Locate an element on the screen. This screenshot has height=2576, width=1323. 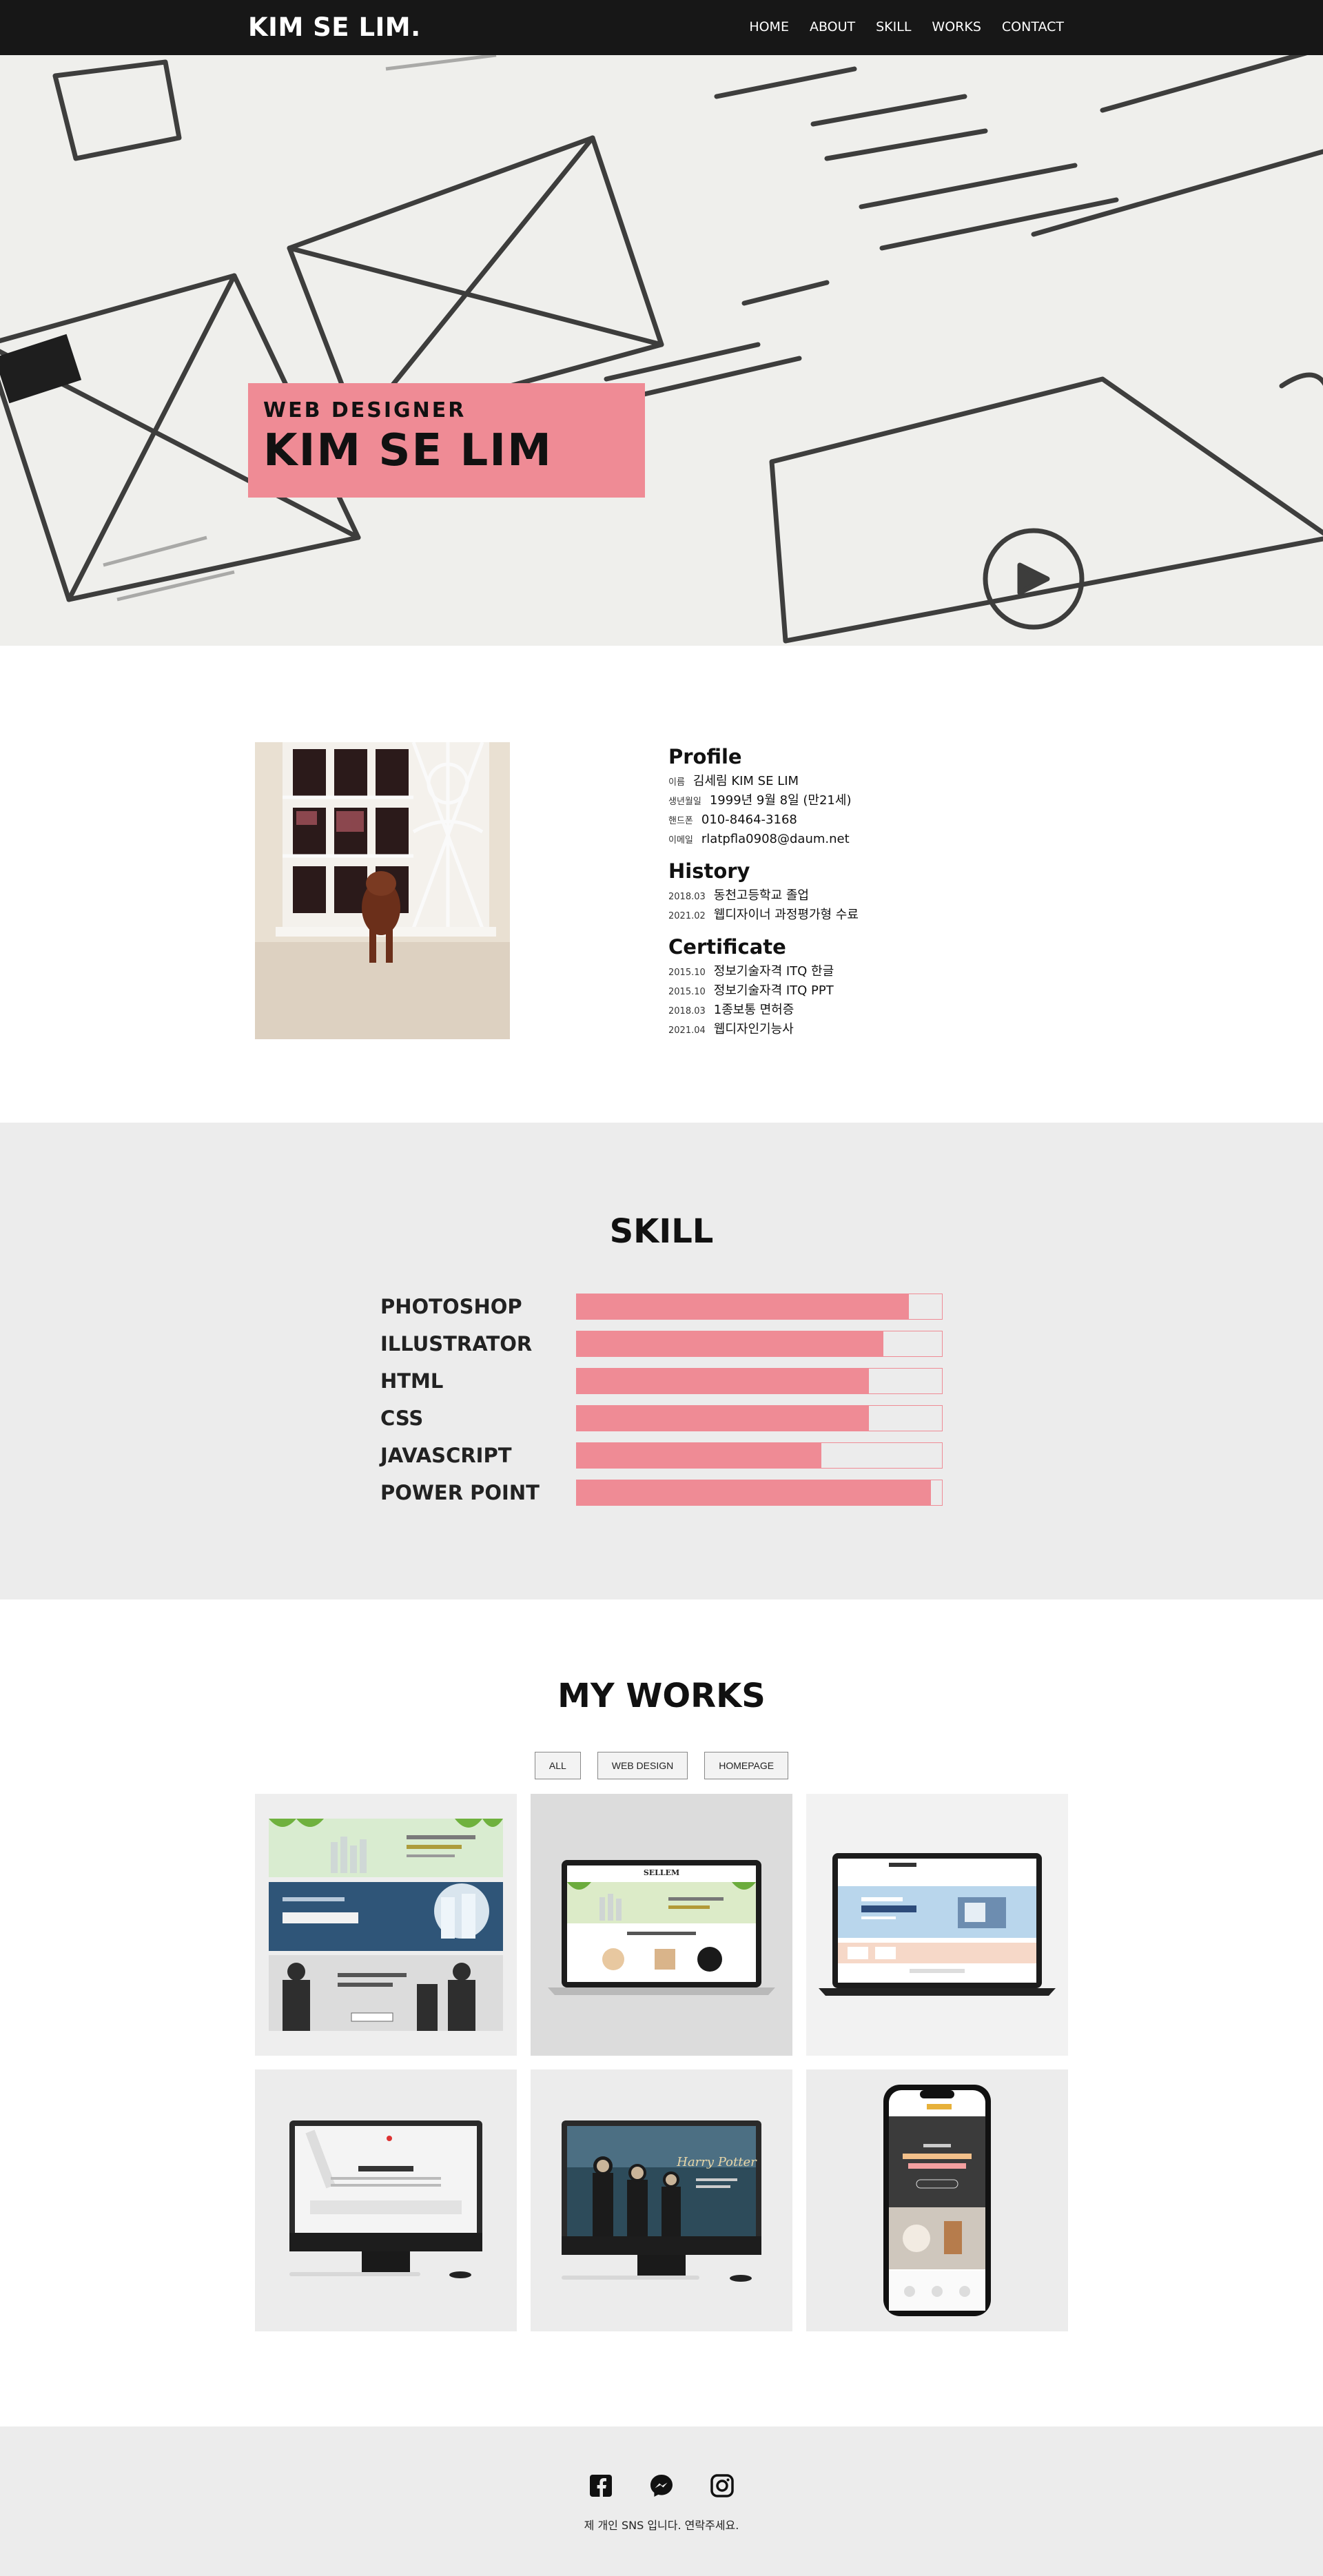
row-value: 정보기술자격 ITQ 한글 is located at coordinates (773, 971).